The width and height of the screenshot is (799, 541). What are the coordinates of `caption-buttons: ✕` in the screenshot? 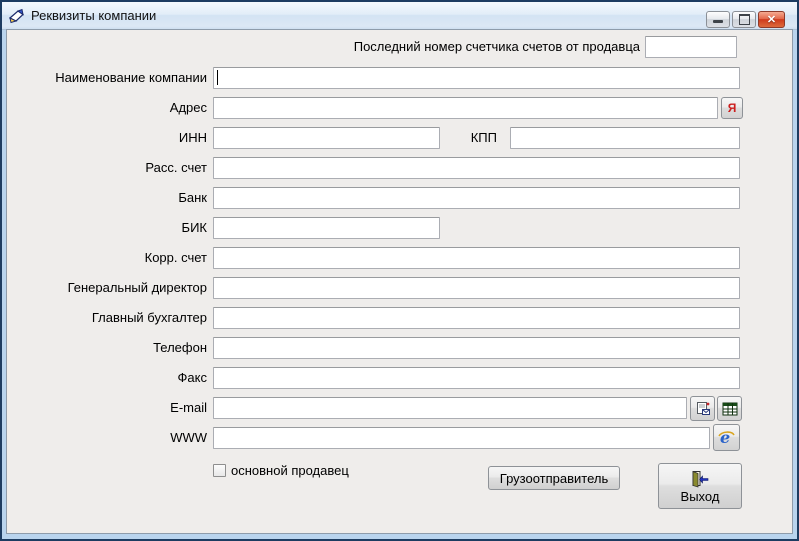 It's located at (745, 19).